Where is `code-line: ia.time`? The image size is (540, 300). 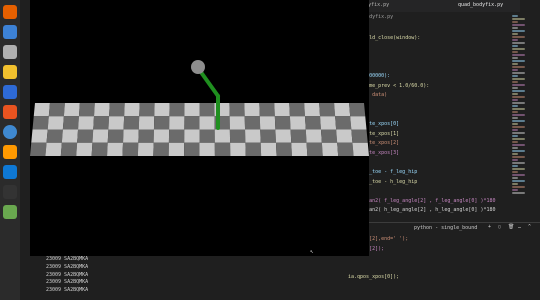 code-line: ia.time is located at coordinates (429, 48).